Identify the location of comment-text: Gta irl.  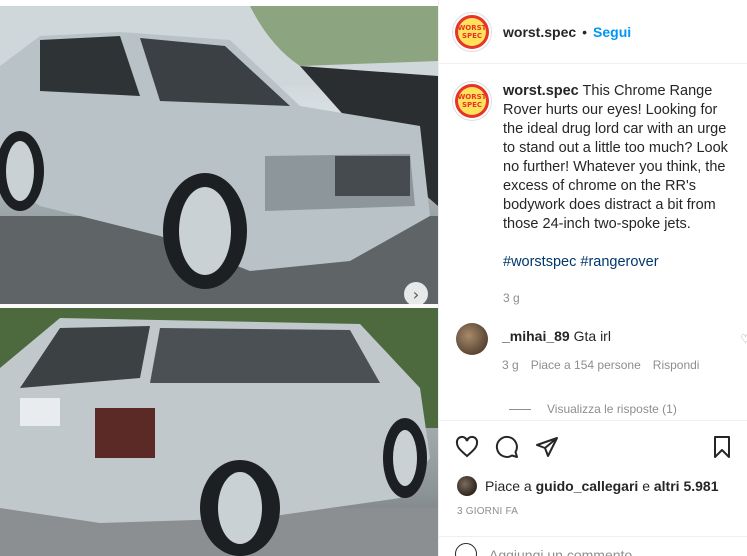
(592, 336).